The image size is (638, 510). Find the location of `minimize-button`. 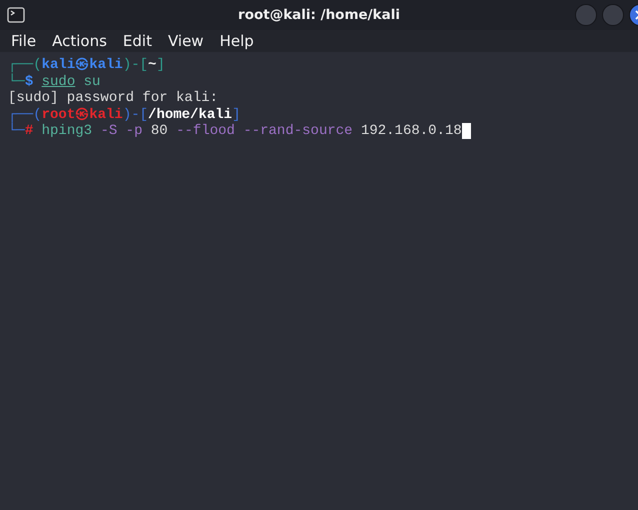

minimize-button is located at coordinates (586, 15).